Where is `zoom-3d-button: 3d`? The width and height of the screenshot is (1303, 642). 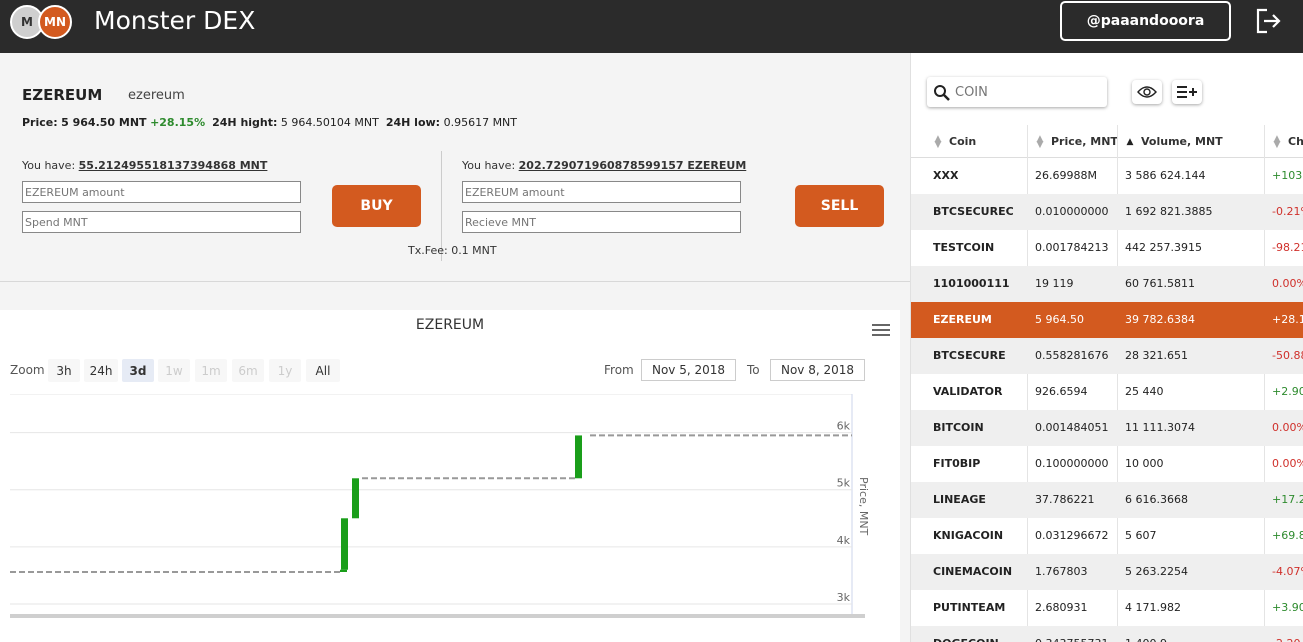
zoom-3d-button: 3d is located at coordinates (138, 370).